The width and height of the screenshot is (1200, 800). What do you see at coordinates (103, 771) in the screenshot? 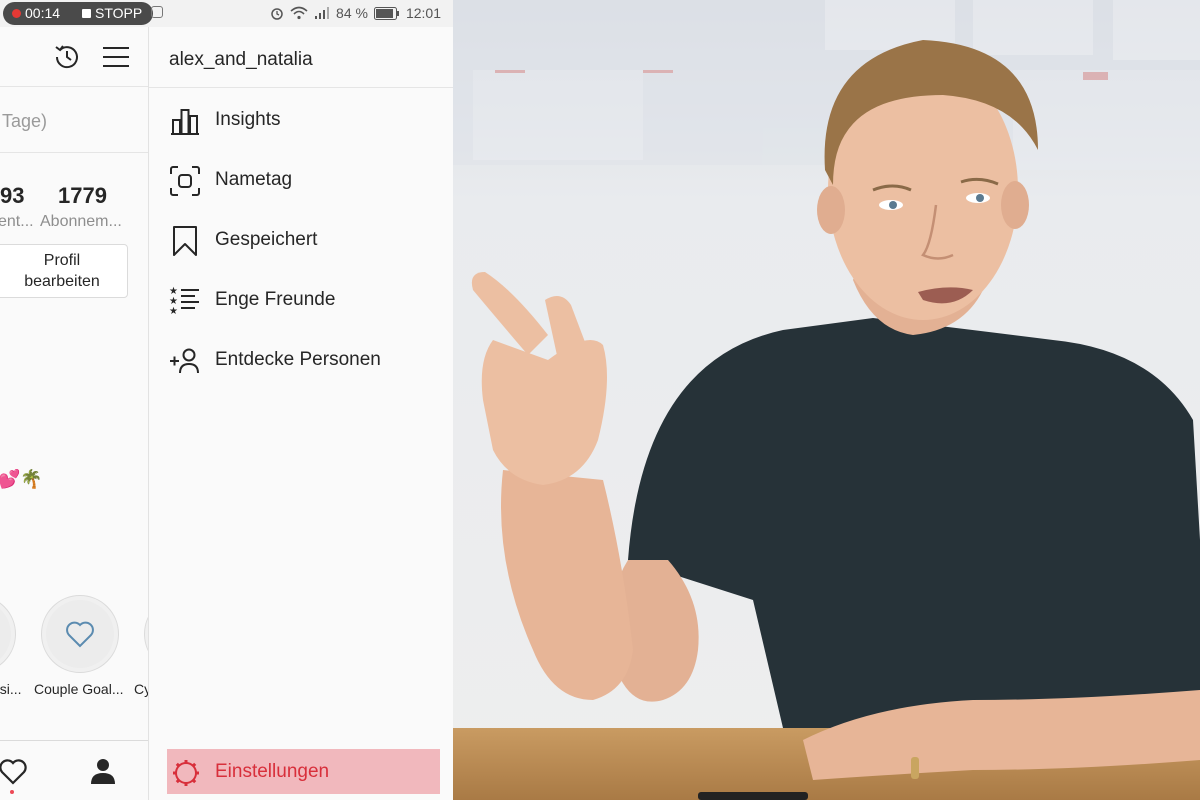
I see `profile-nav-icon` at bounding box center [103, 771].